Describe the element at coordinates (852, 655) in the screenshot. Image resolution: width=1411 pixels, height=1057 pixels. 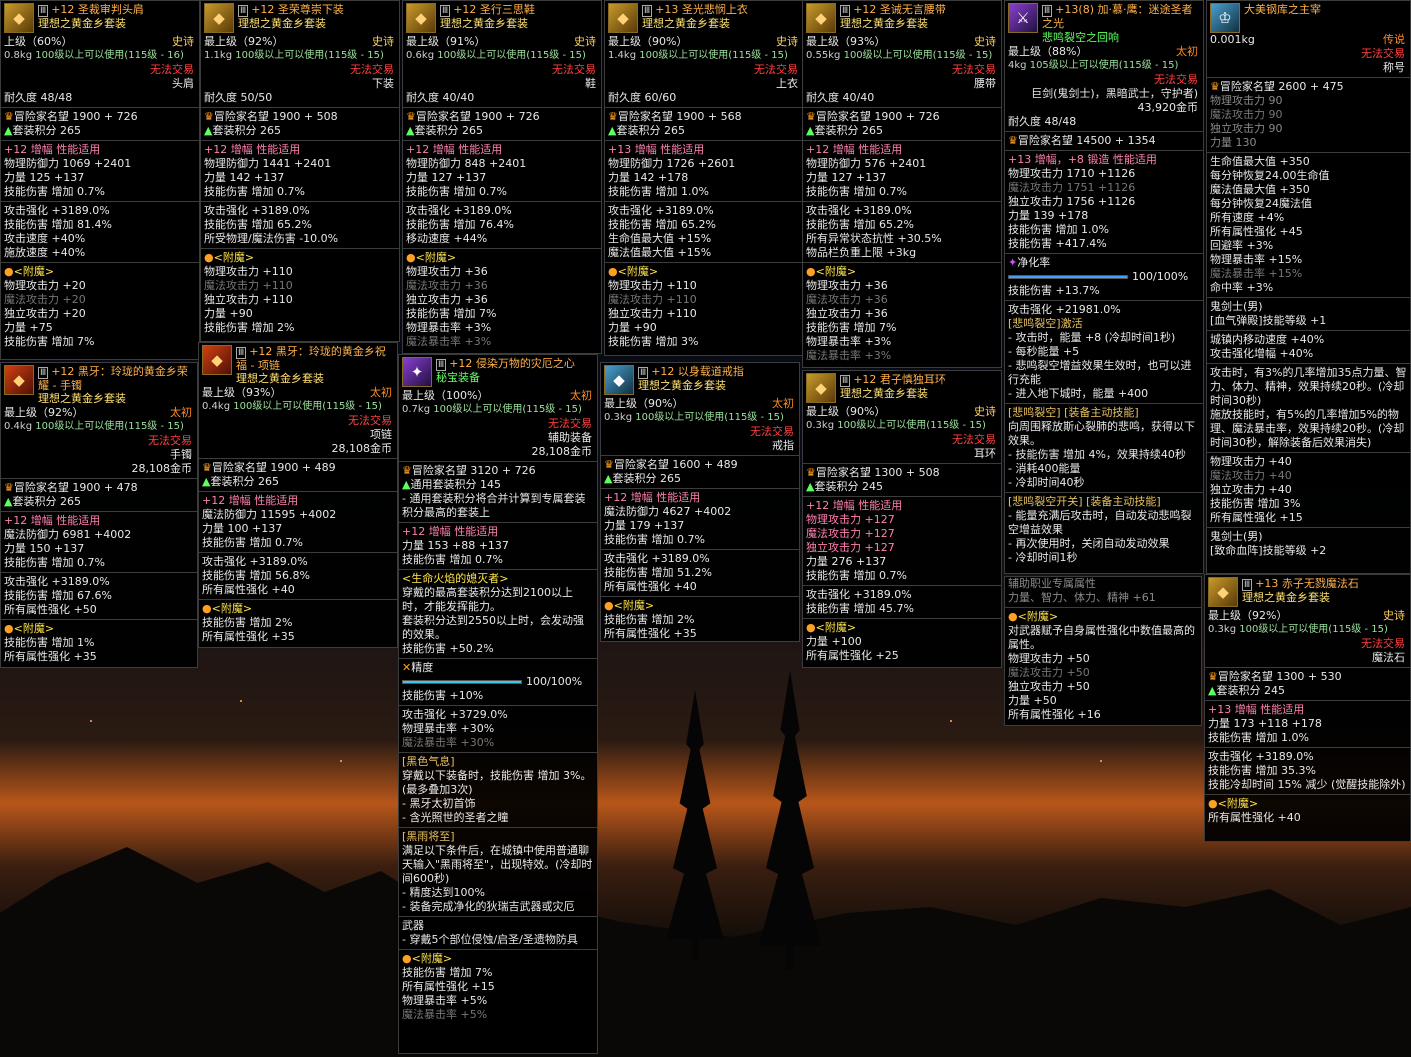
I see `stat-line: 所有属性强化 +25` at that location.